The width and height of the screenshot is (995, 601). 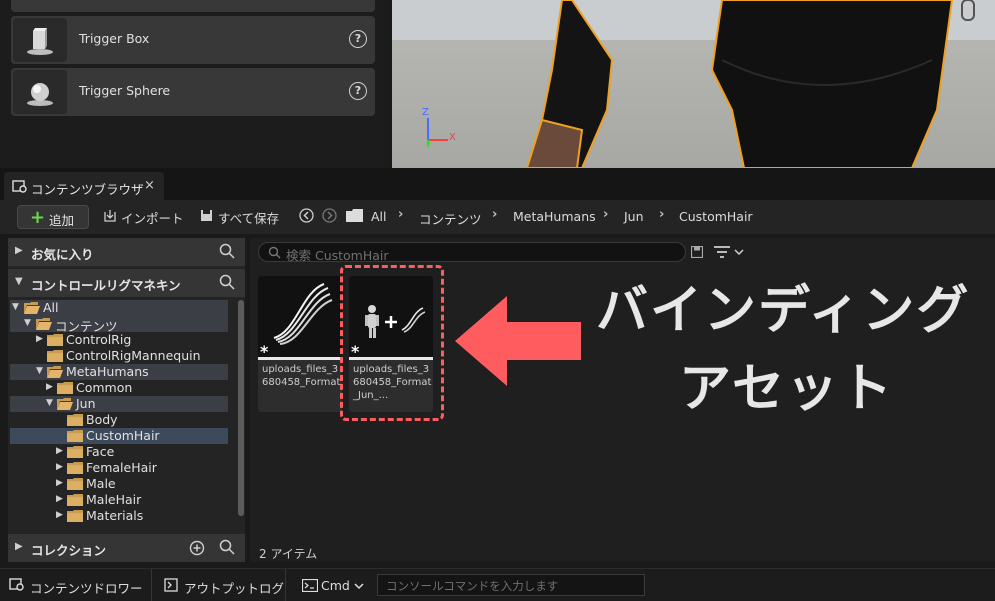 I want to click on tree-item-malehair: ▶ MaleHair, so click(x=119, y=500).